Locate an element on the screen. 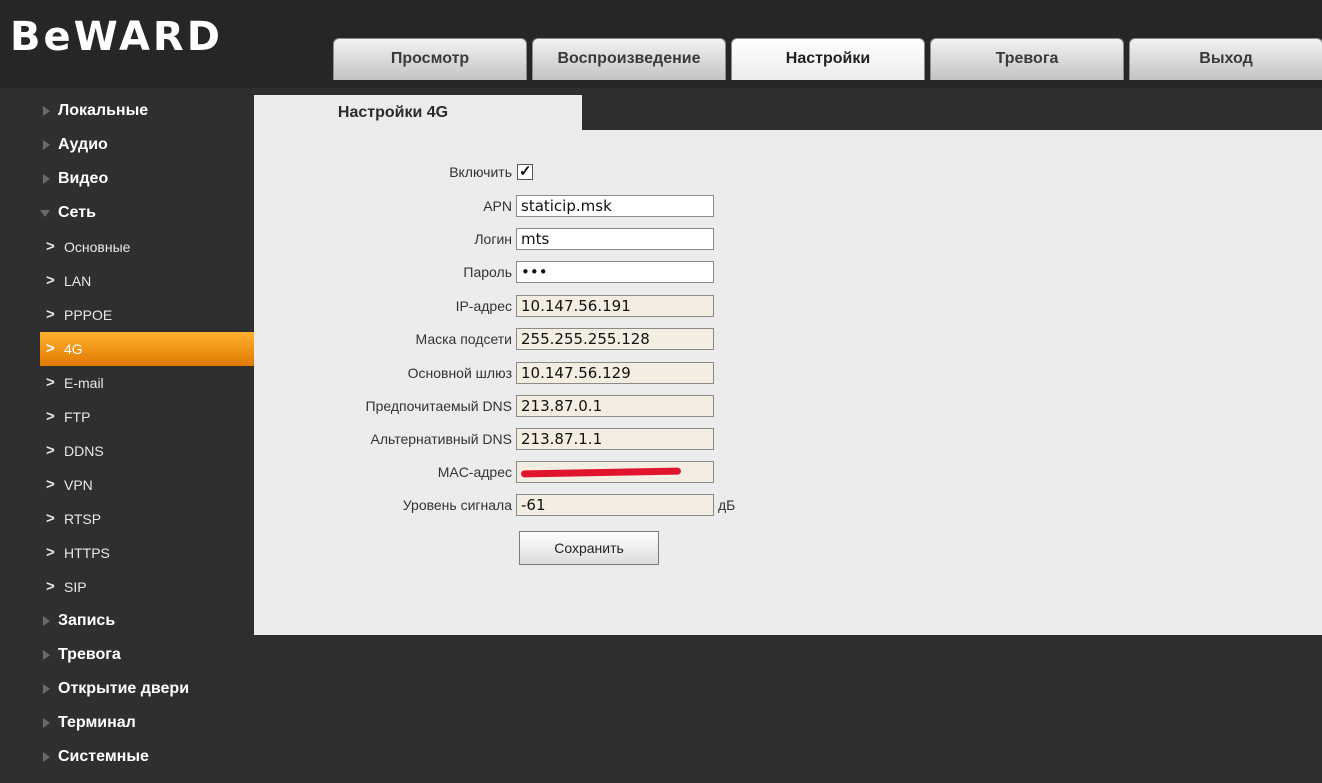 The height and width of the screenshot is (783, 1322). enable-label: Включить is located at coordinates (480, 172).